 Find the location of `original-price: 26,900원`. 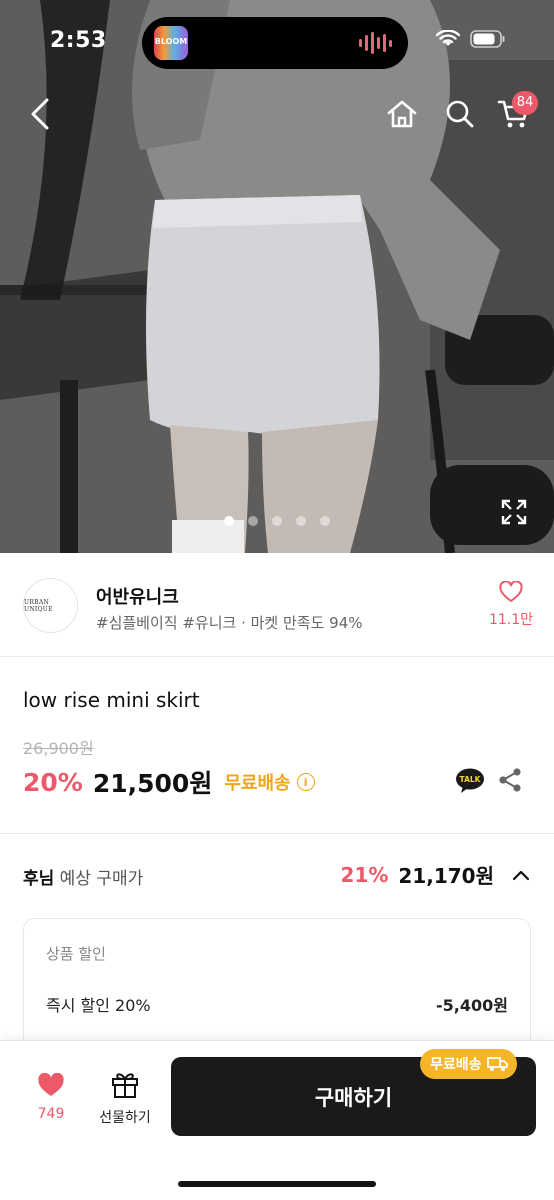

original-price: 26,900원 is located at coordinates (58, 748).